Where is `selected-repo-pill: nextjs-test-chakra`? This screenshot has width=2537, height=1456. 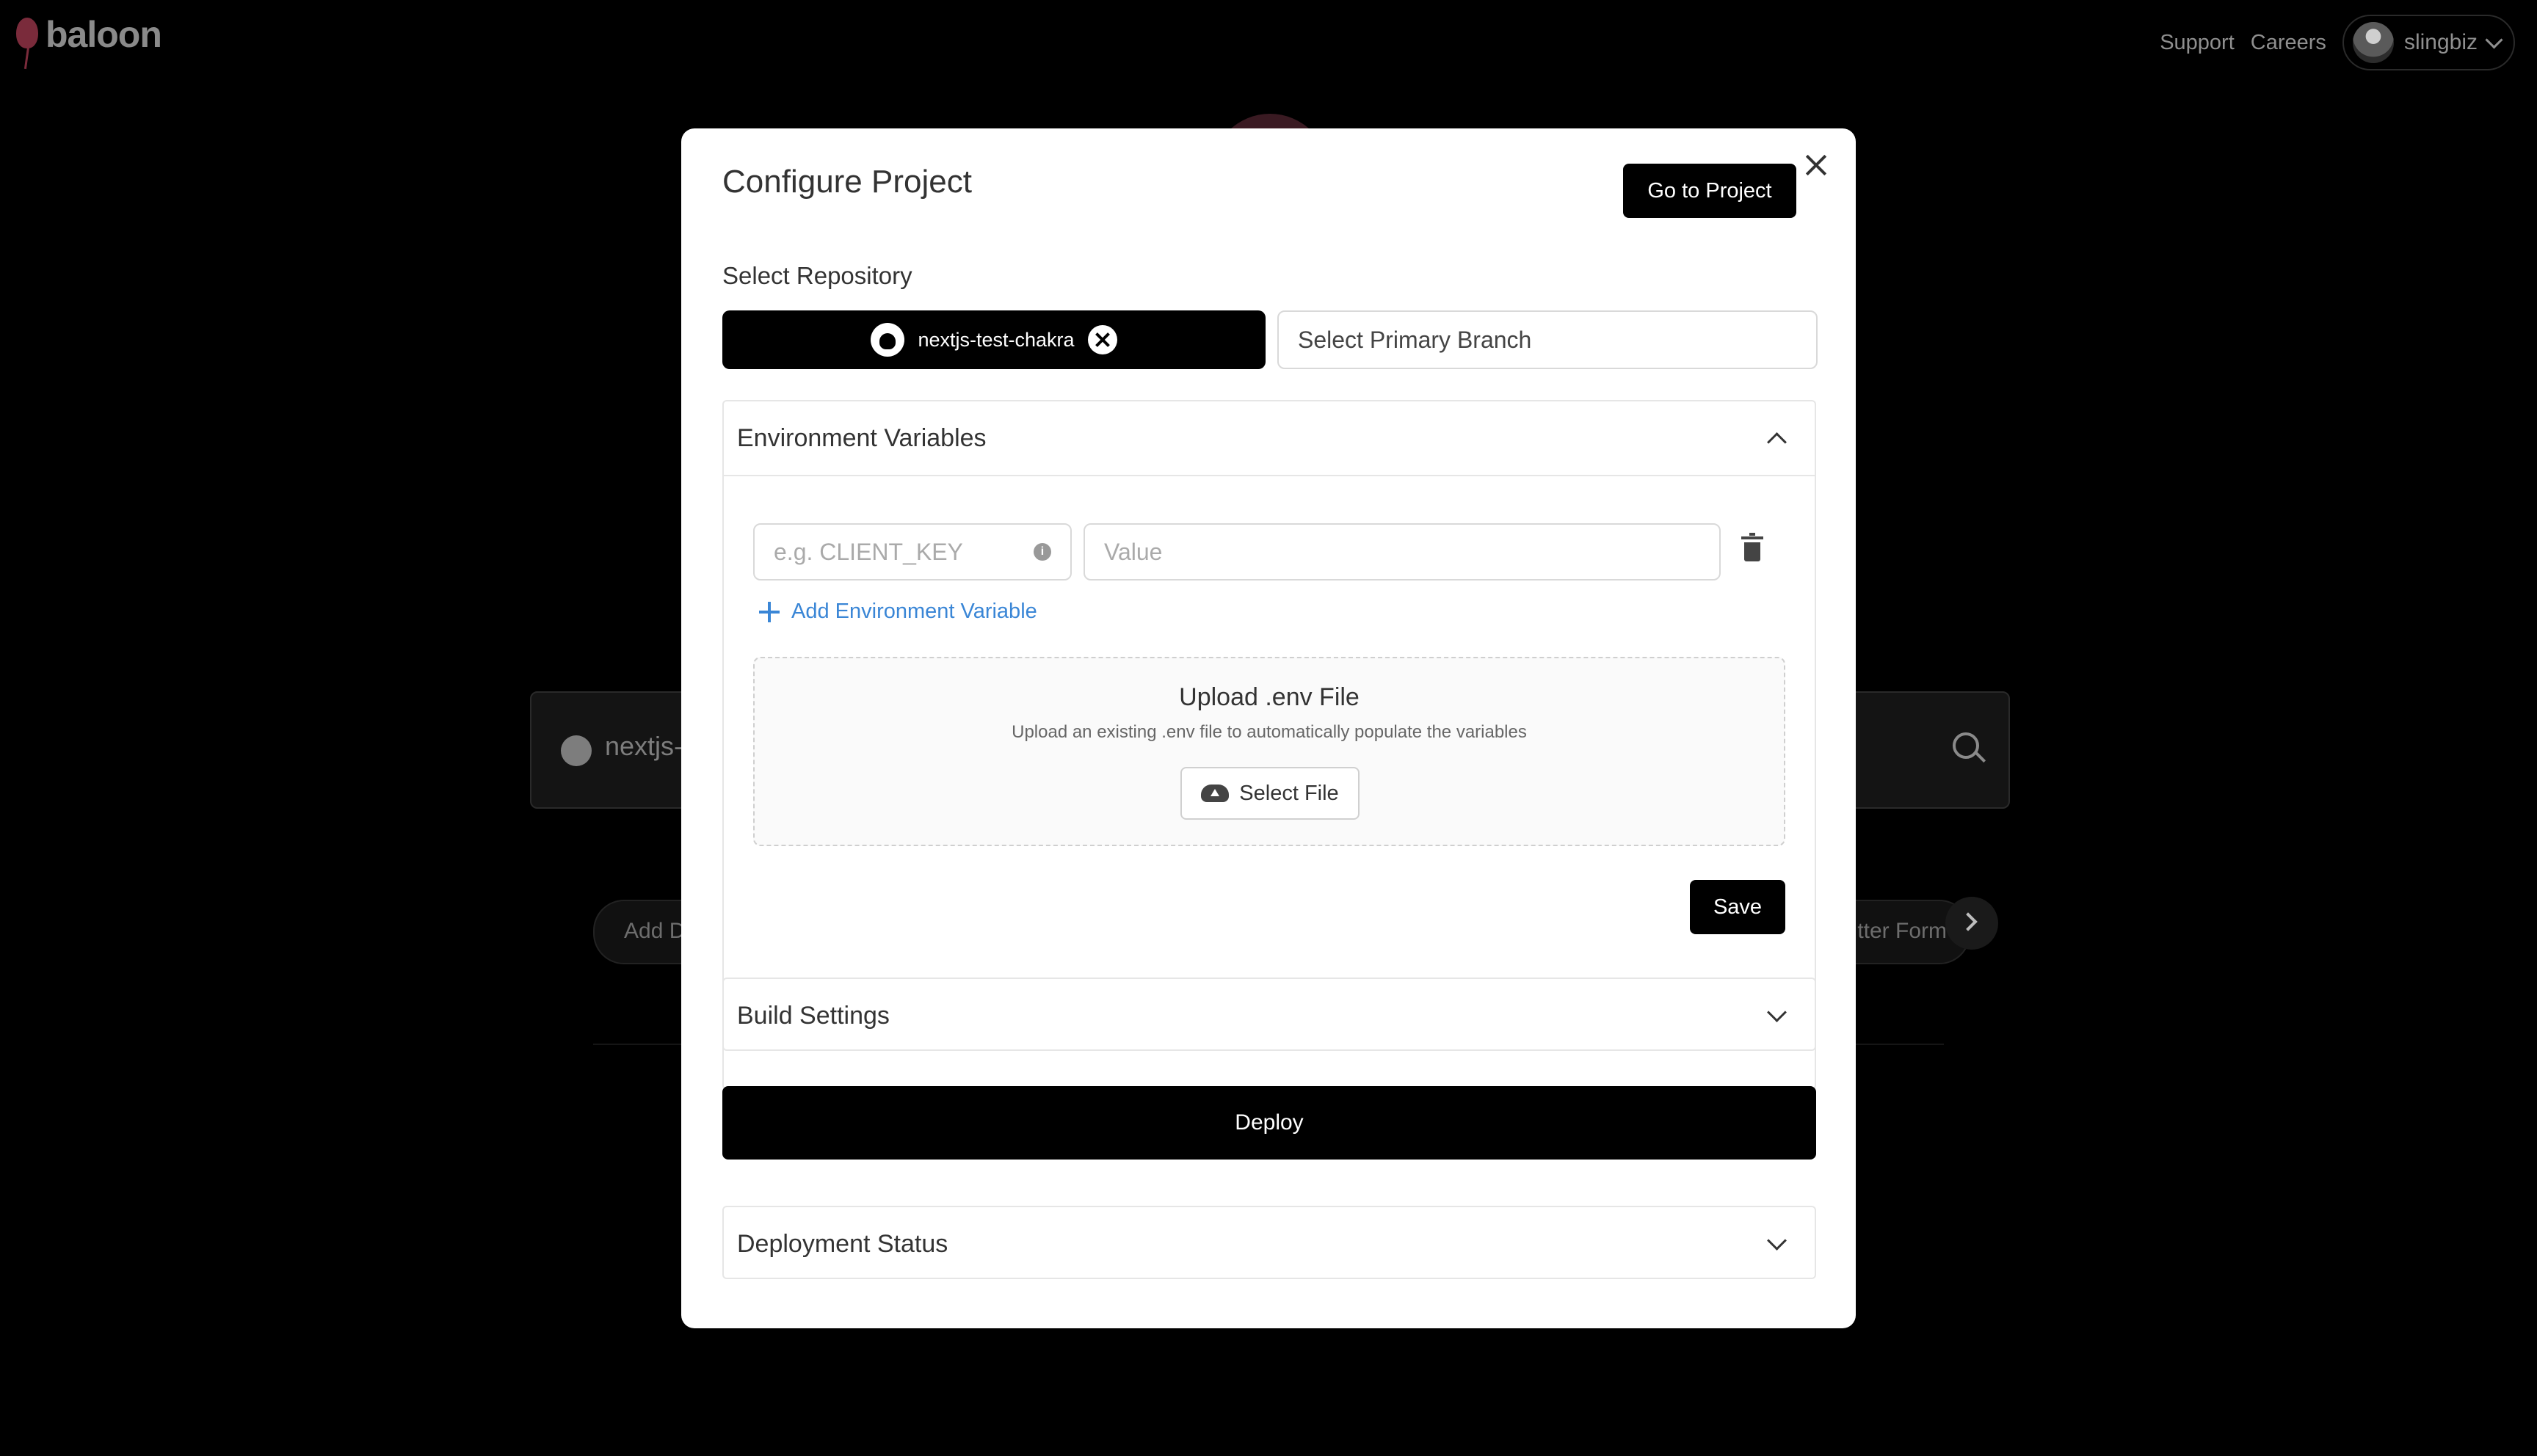
selected-repo-pill: nextjs-test-chakra is located at coordinates (994, 339).